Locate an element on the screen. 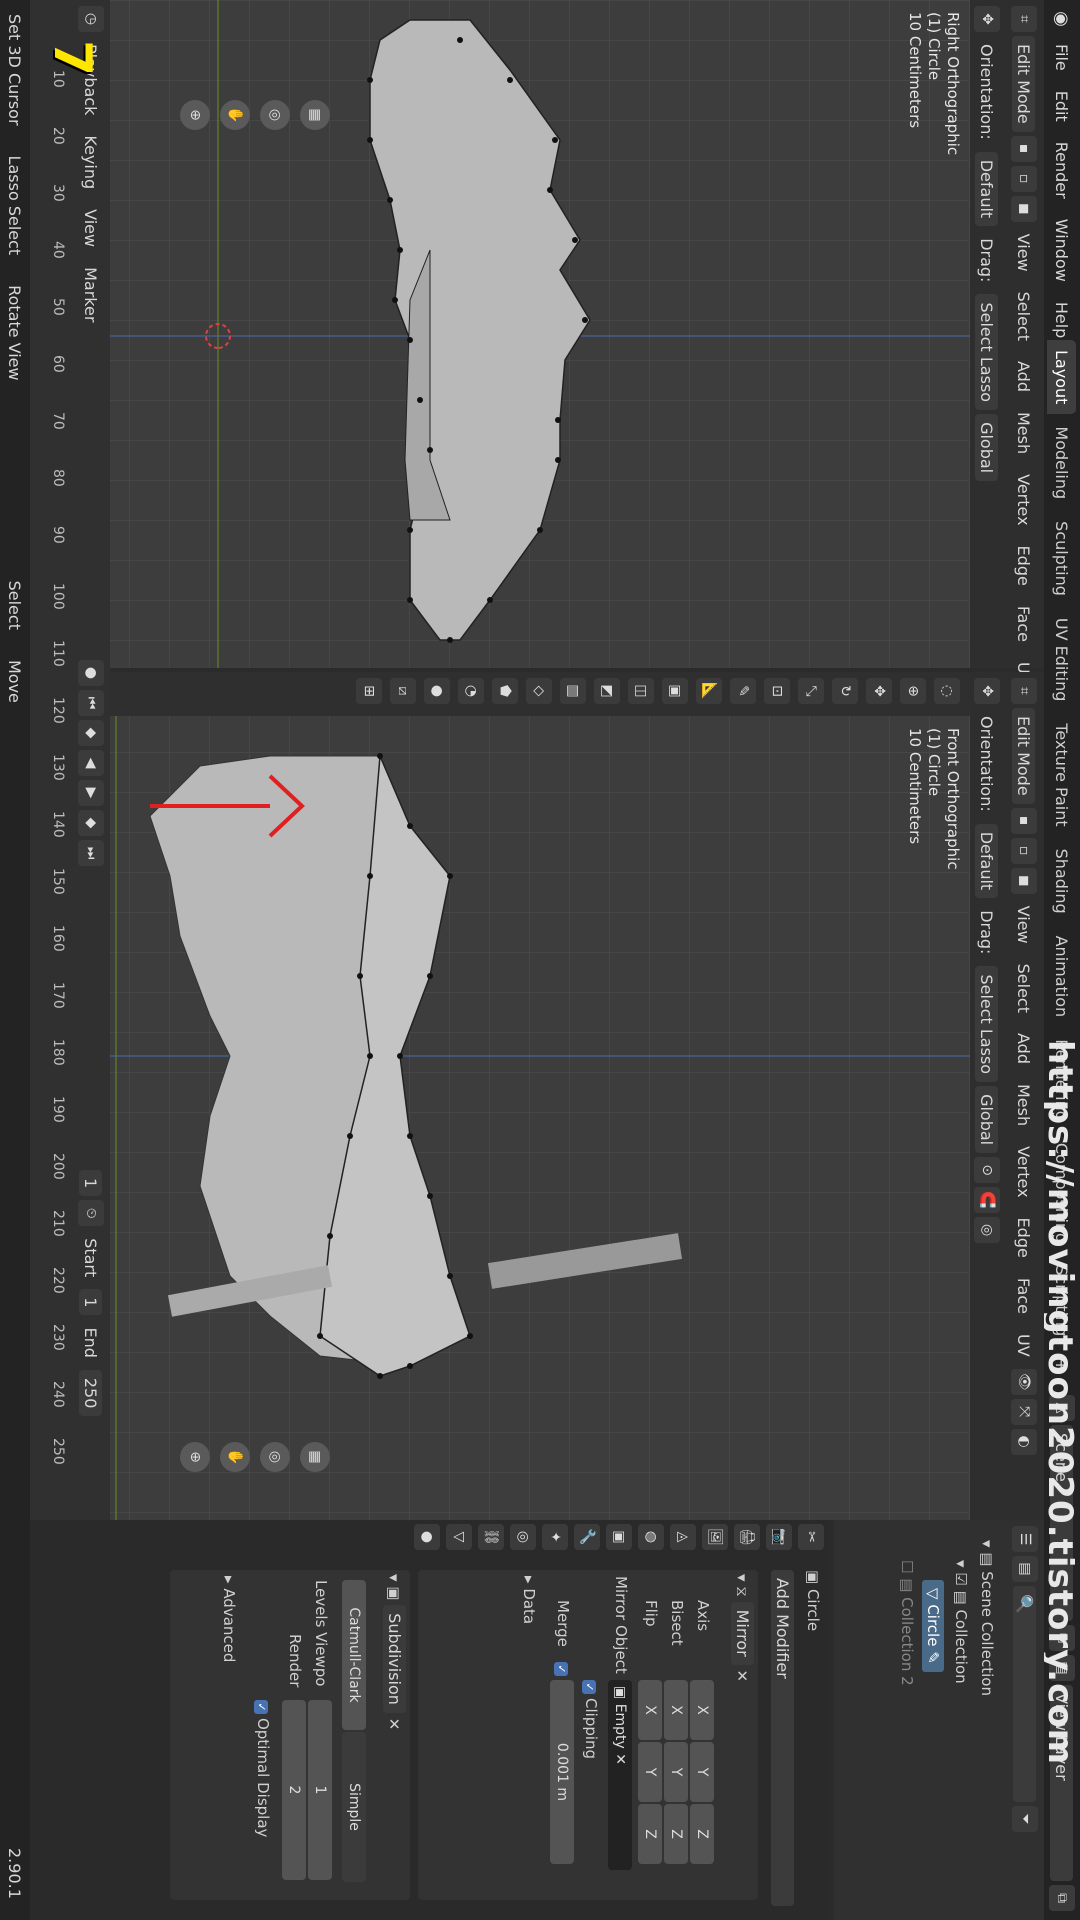 This screenshot has width=1080, height=1920. scene-collection-row: ▾ ▤ Scene Collection is located at coordinates (987, 1618).